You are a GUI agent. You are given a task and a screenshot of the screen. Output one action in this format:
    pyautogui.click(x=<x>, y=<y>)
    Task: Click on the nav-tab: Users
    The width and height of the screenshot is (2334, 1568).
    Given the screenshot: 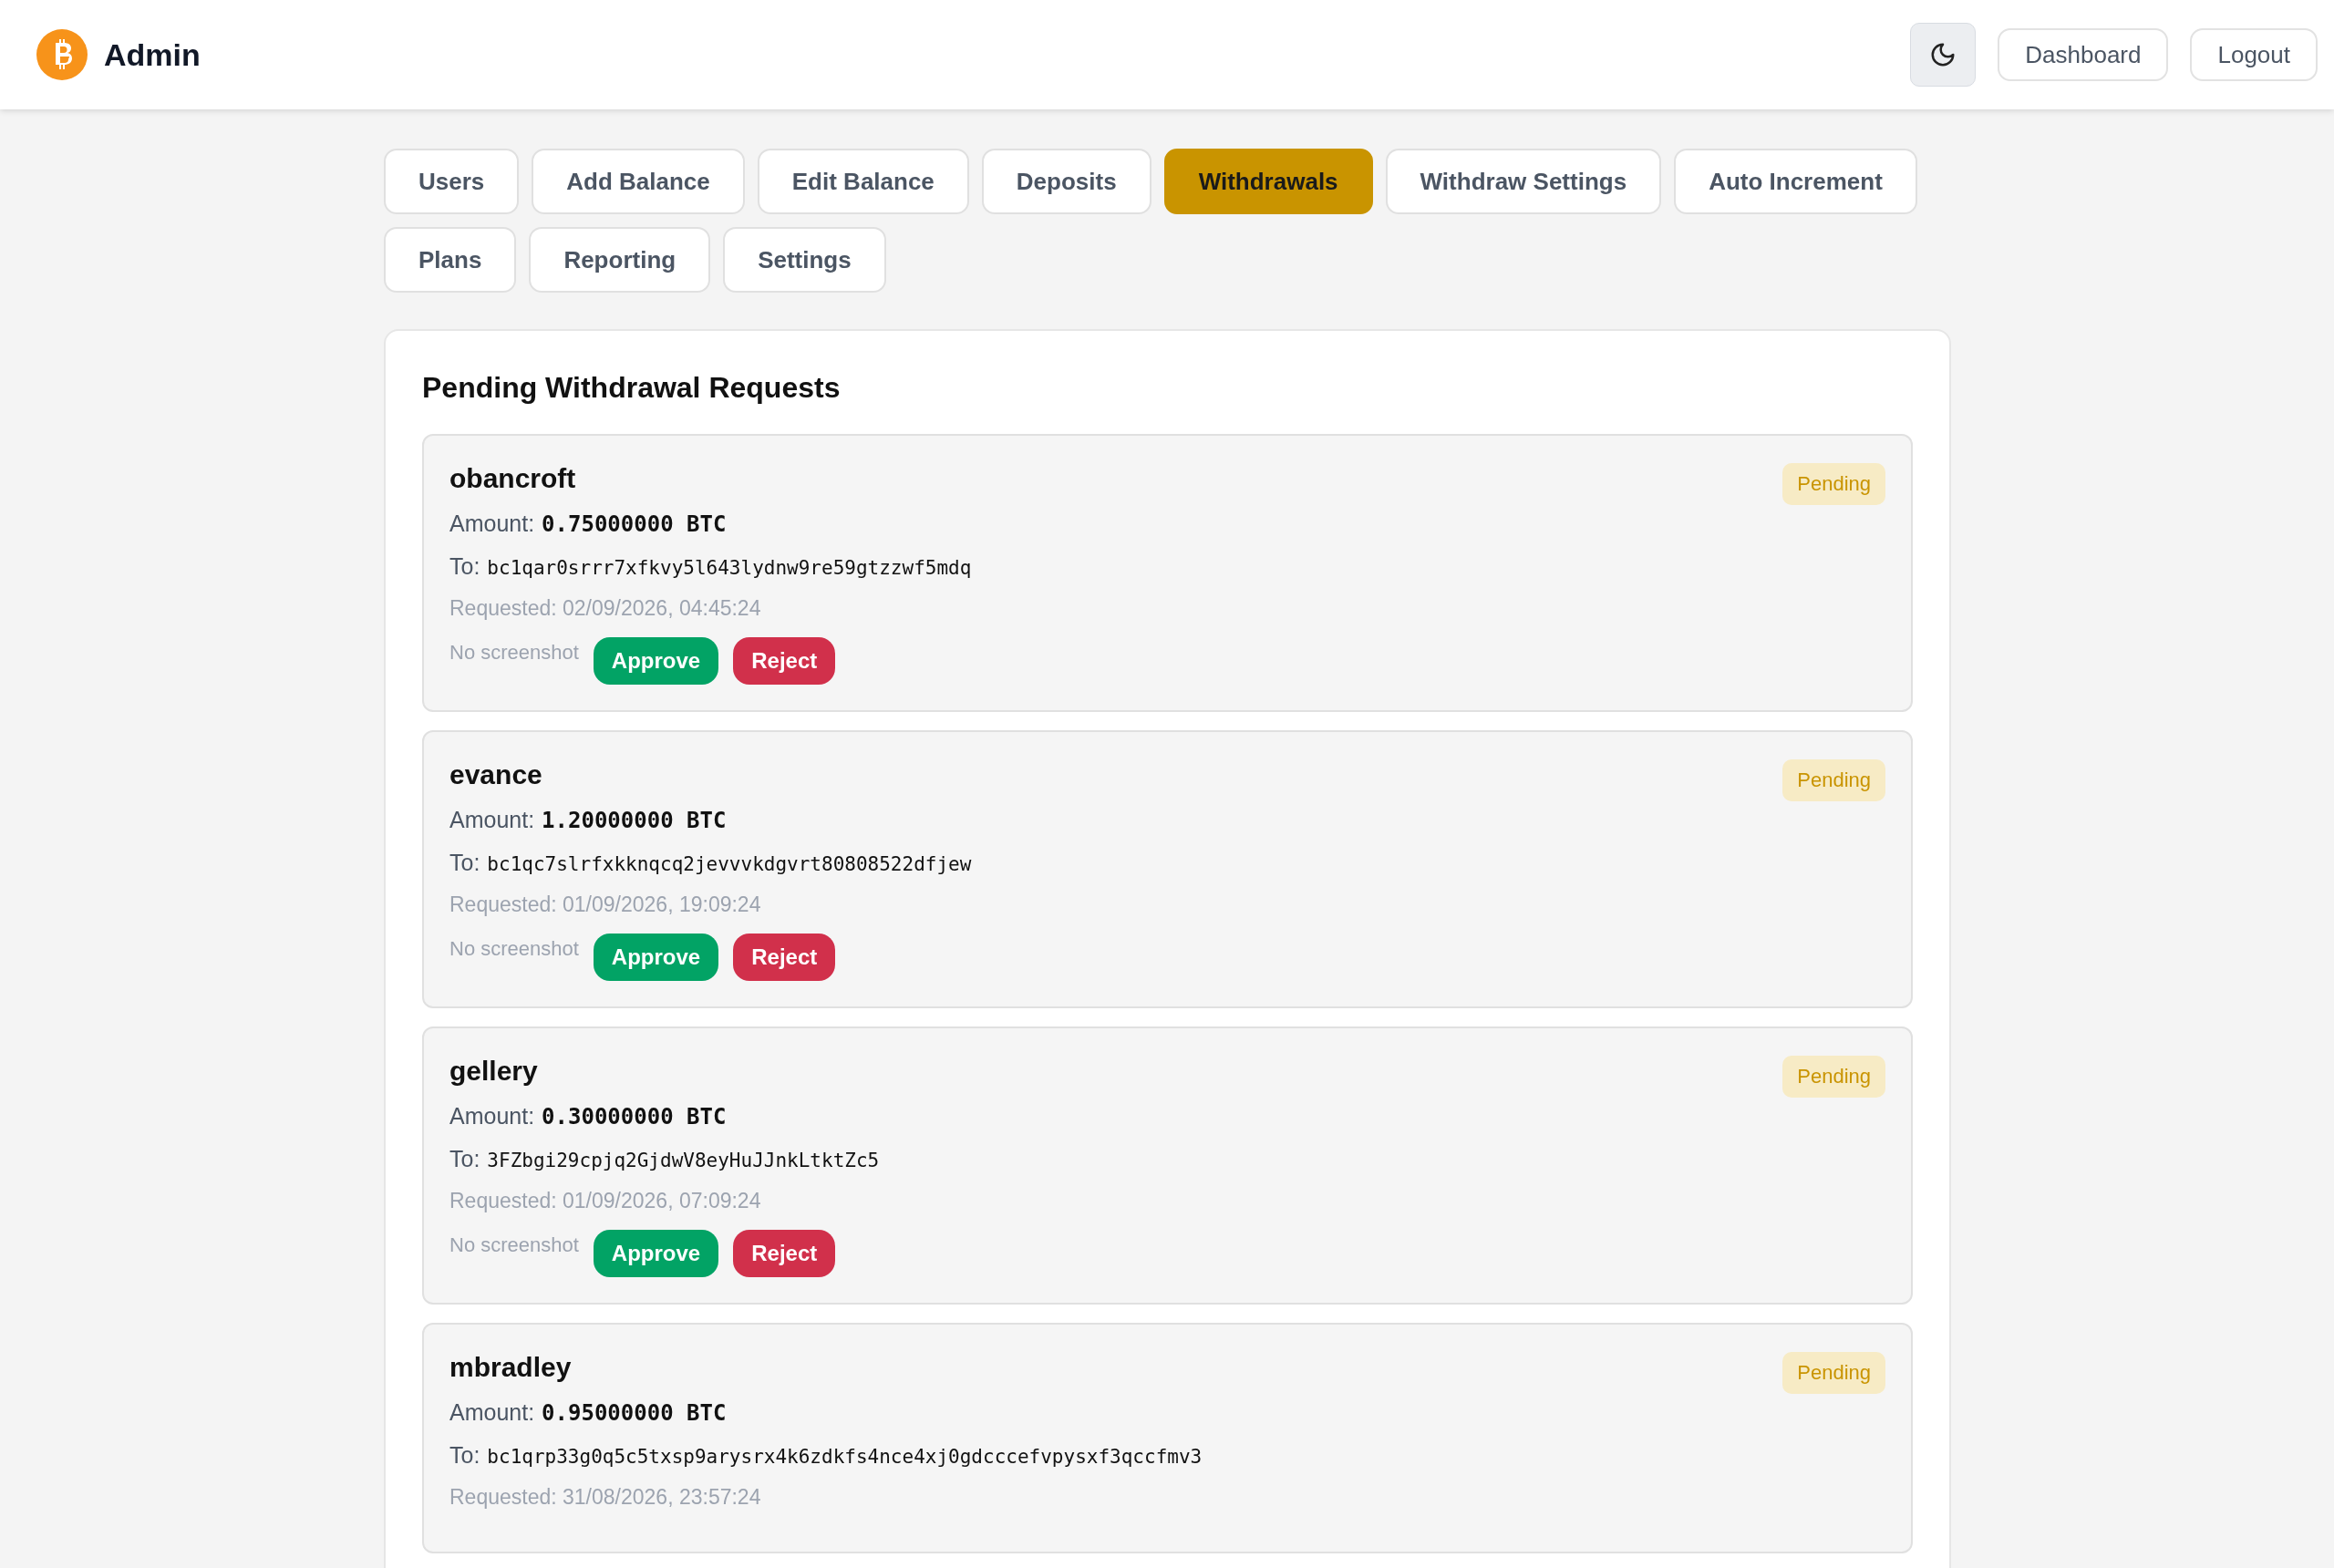 What is the action you would take?
    pyautogui.click(x=452, y=181)
    